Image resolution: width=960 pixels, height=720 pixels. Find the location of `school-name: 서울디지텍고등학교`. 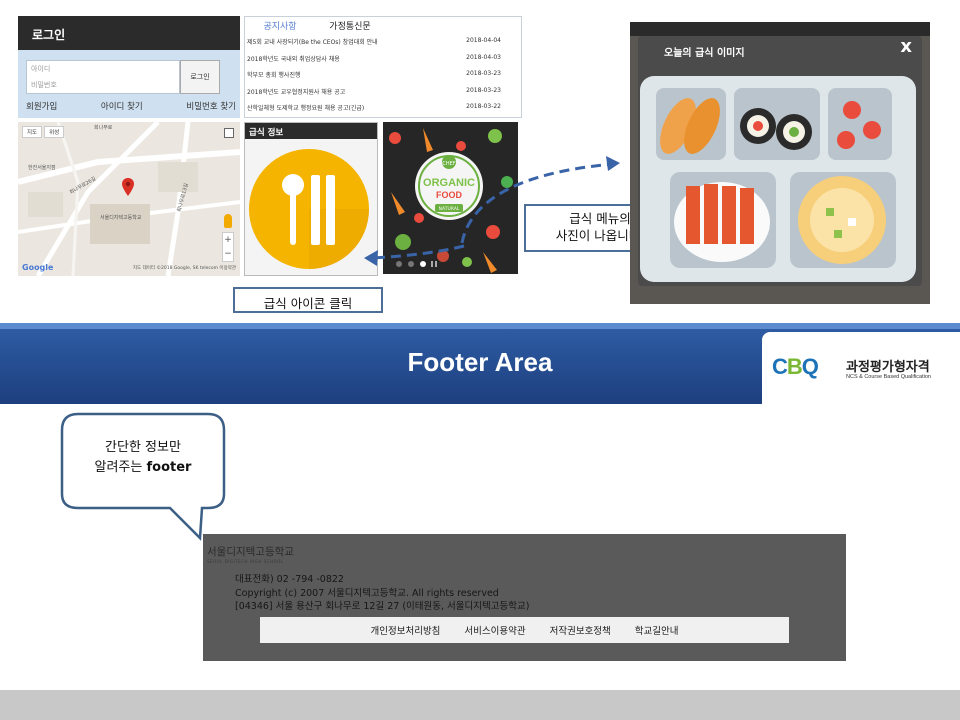

school-name: 서울디지텍고등학교 is located at coordinates (250, 552).